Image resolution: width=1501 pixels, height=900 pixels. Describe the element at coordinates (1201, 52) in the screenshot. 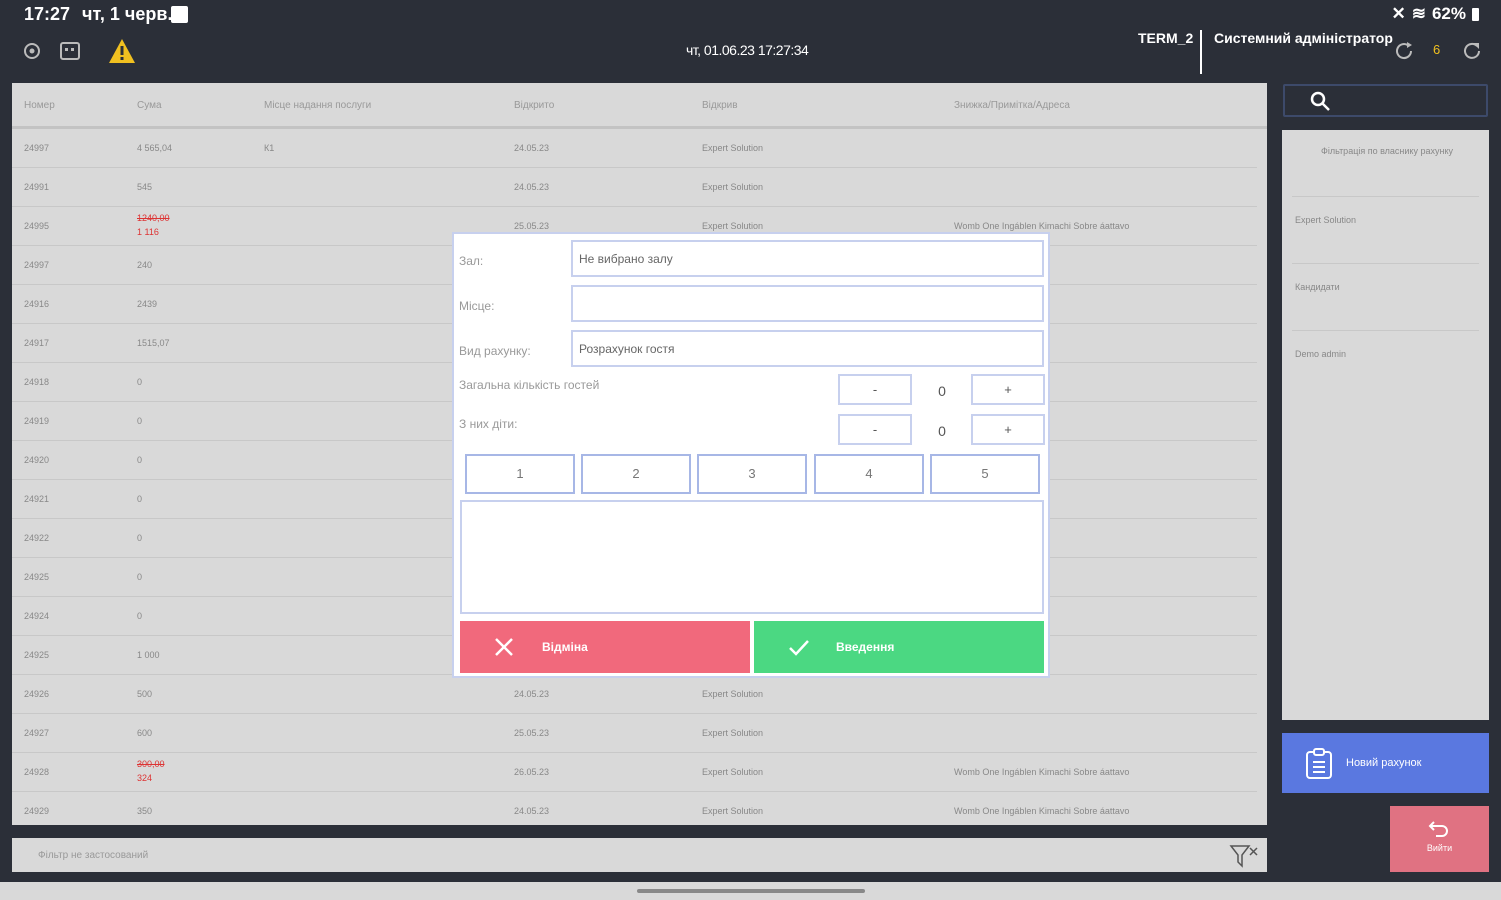

I see `header-divider` at that location.